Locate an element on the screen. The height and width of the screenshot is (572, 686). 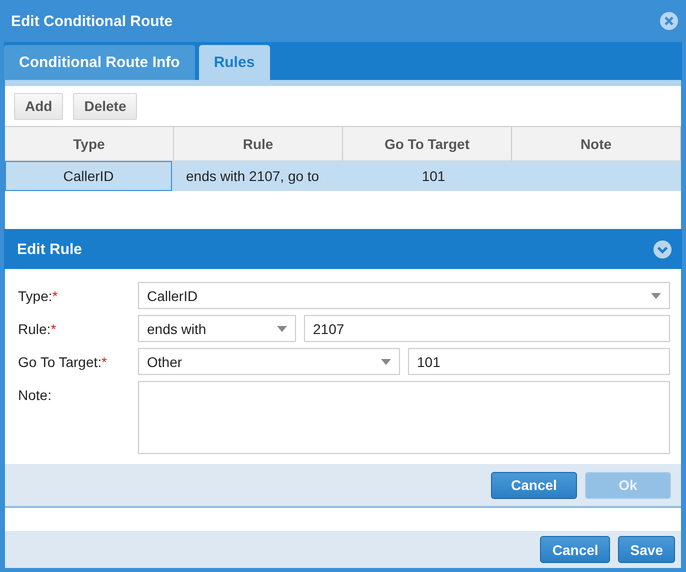
dropdown-field: CallerID is located at coordinates (404, 295).